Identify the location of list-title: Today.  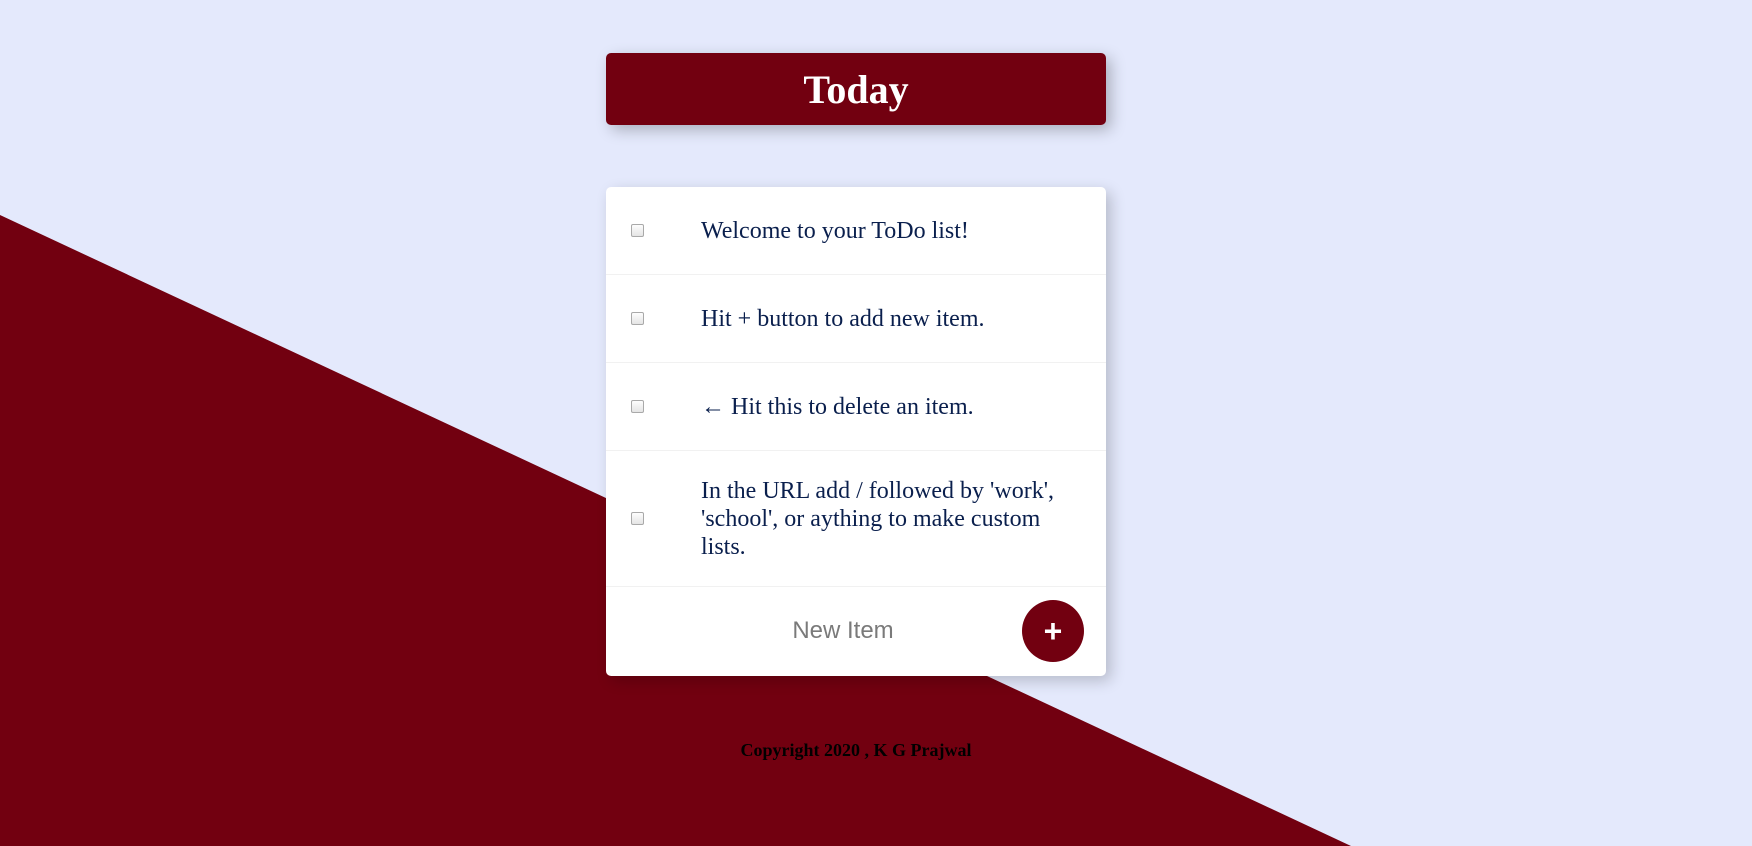
(856, 89).